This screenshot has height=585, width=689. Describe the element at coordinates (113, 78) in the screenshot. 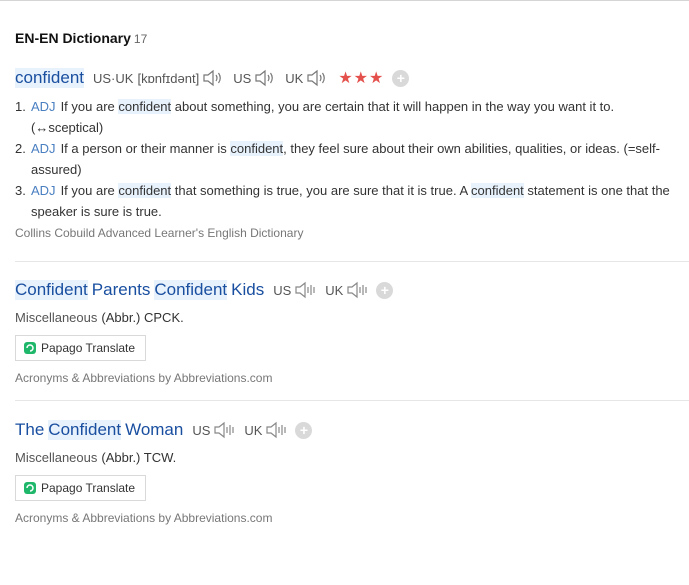

I see `us-uk-label: US·UK` at that location.